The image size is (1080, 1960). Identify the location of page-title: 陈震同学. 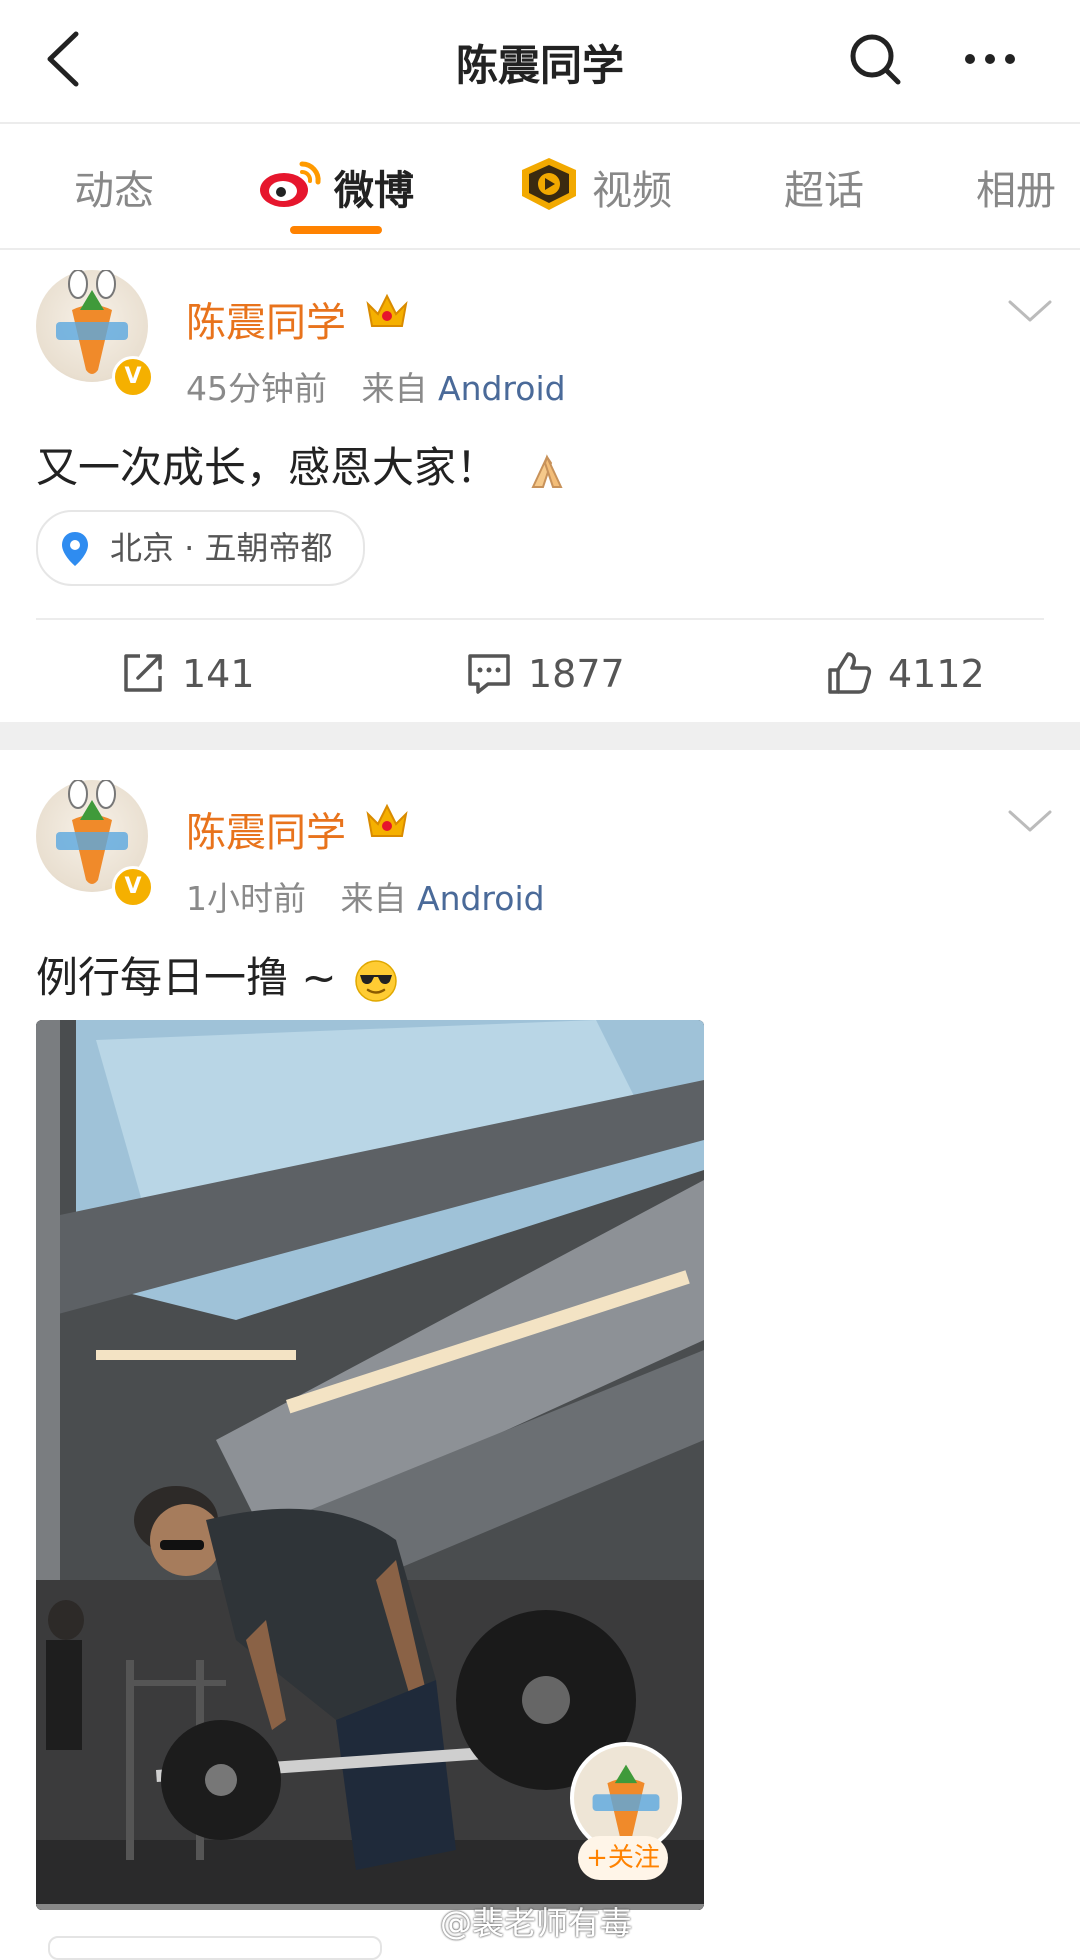
(539, 65).